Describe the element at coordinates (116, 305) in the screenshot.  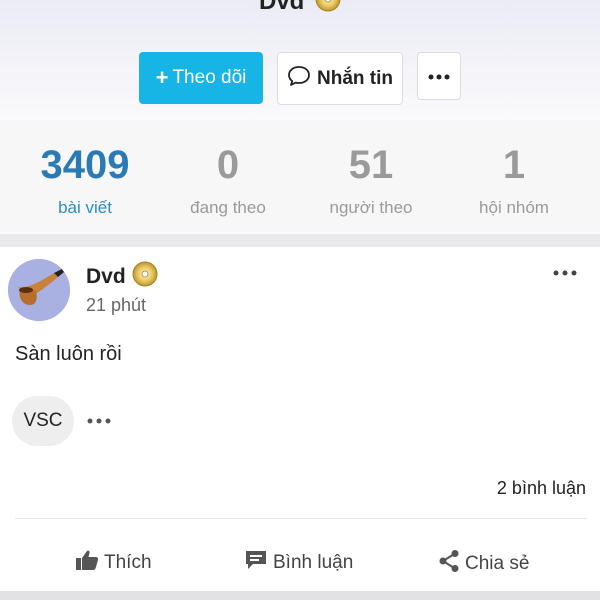
I see `post-timestamp: 21 phút` at that location.